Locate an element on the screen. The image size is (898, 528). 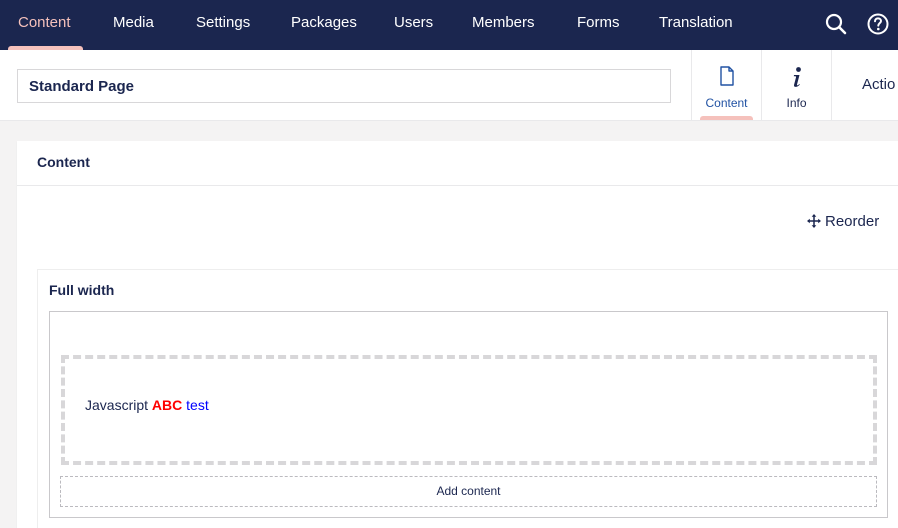
help-icon is located at coordinates (878, 24).